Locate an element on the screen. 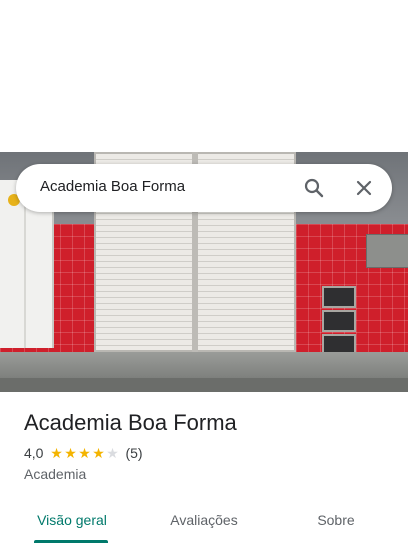  close-icon is located at coordinates (364, 188).